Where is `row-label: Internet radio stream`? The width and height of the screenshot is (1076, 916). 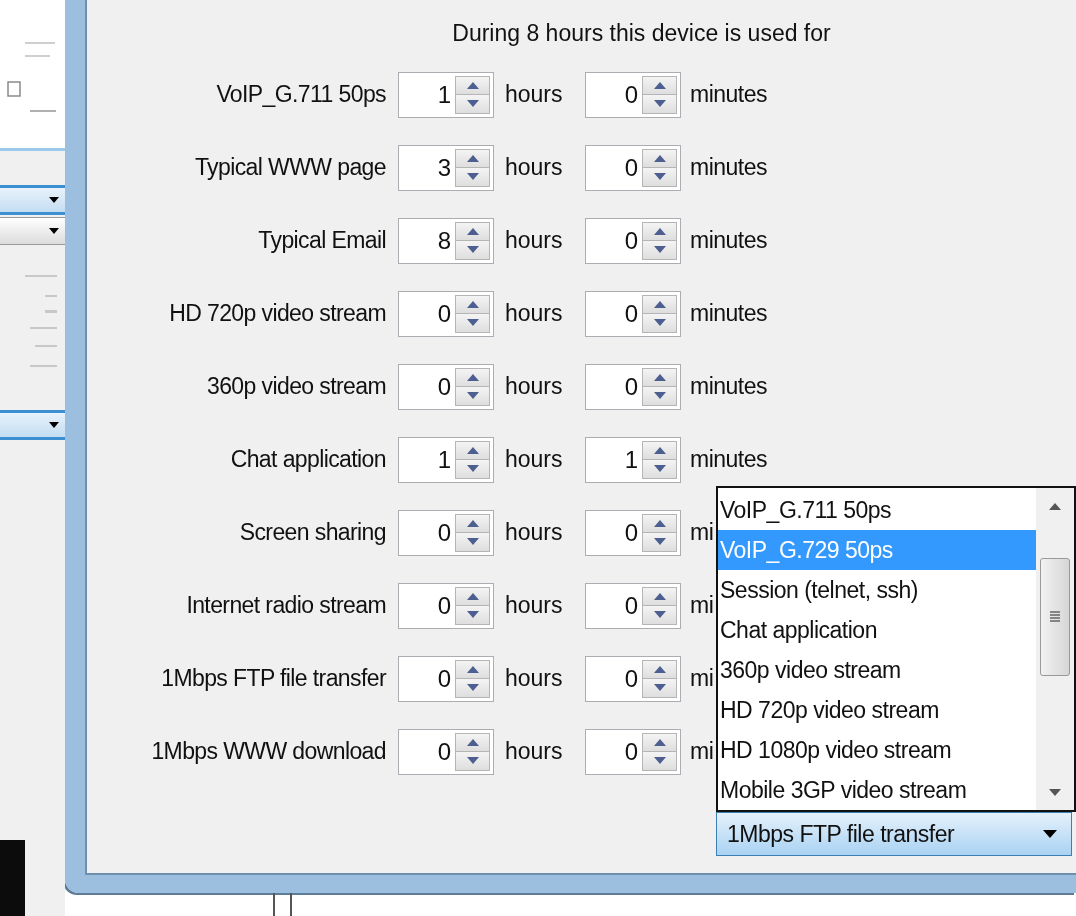
row-label: Internet radio stream is located at coordinates (285, 606).